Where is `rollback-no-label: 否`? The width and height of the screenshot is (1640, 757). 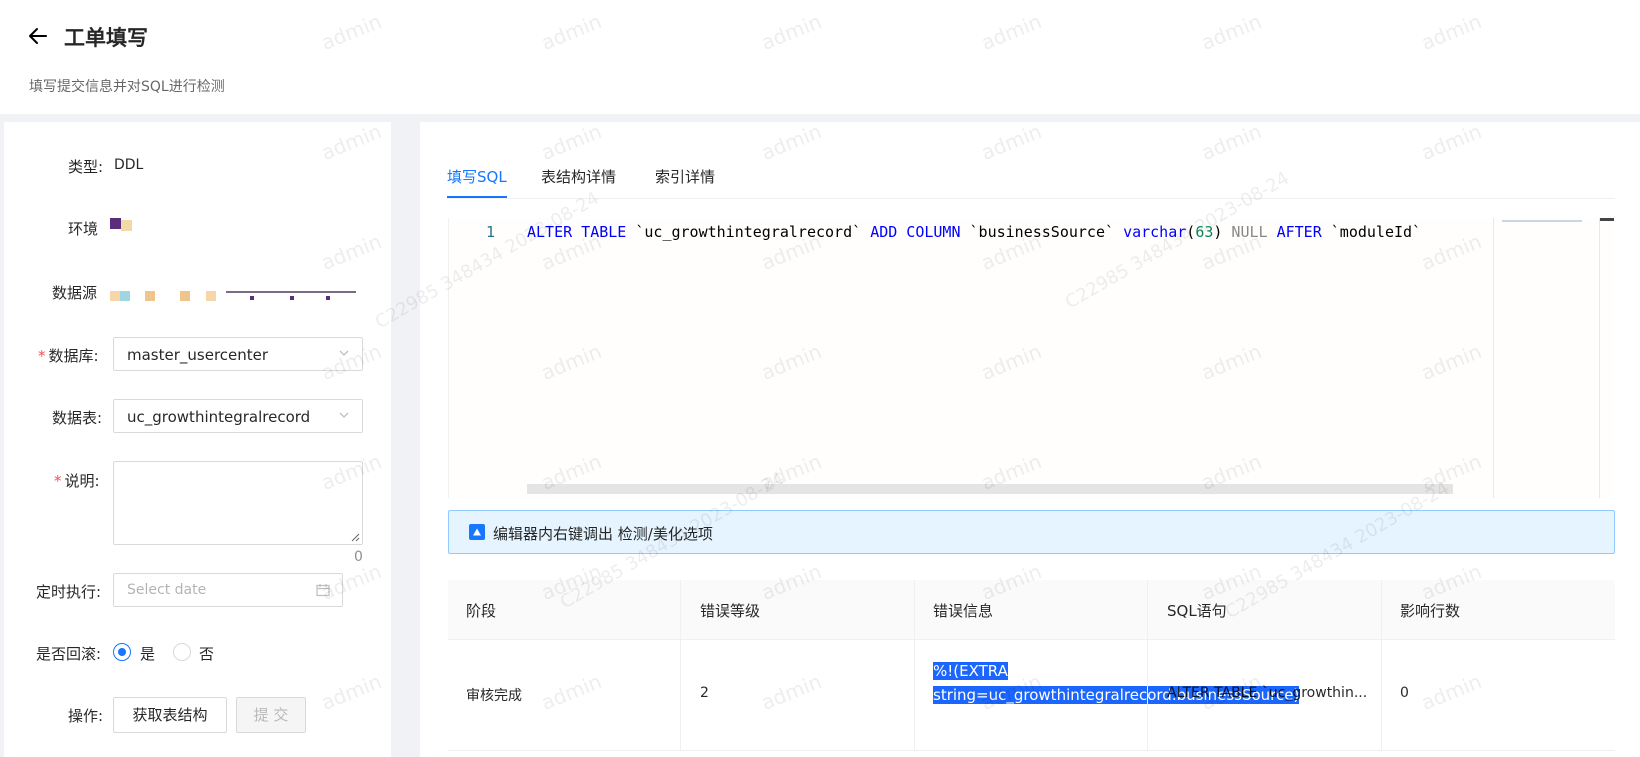
rollback-no-label: 否 is located at coordinates (206, 653).